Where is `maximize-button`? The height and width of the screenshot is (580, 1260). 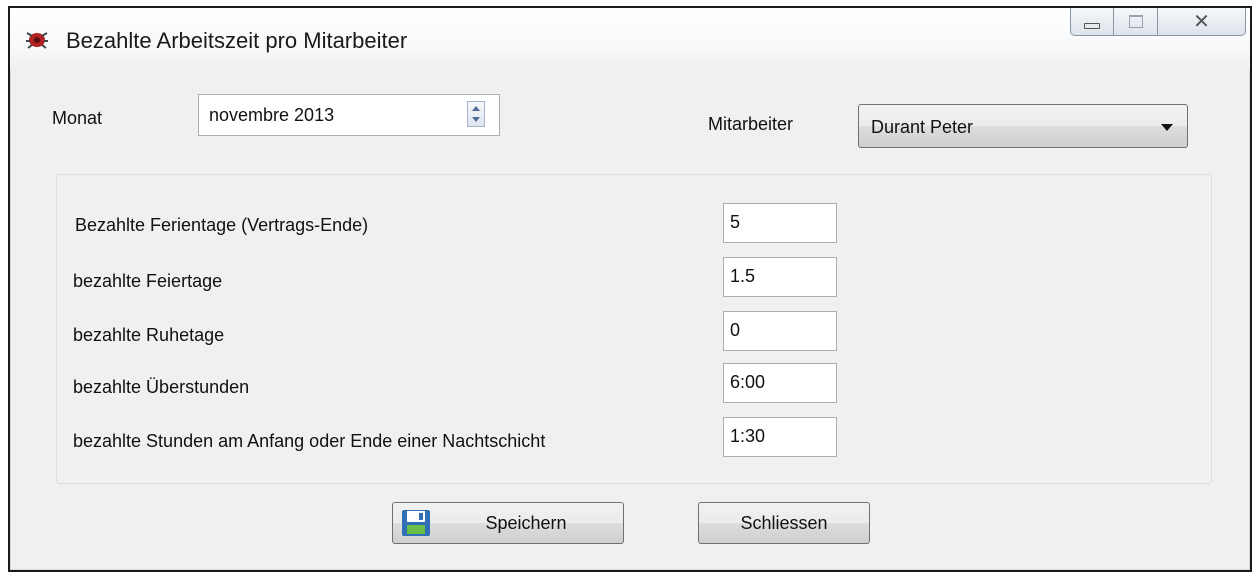
maximize-button is located at coordinates (1136, 22).